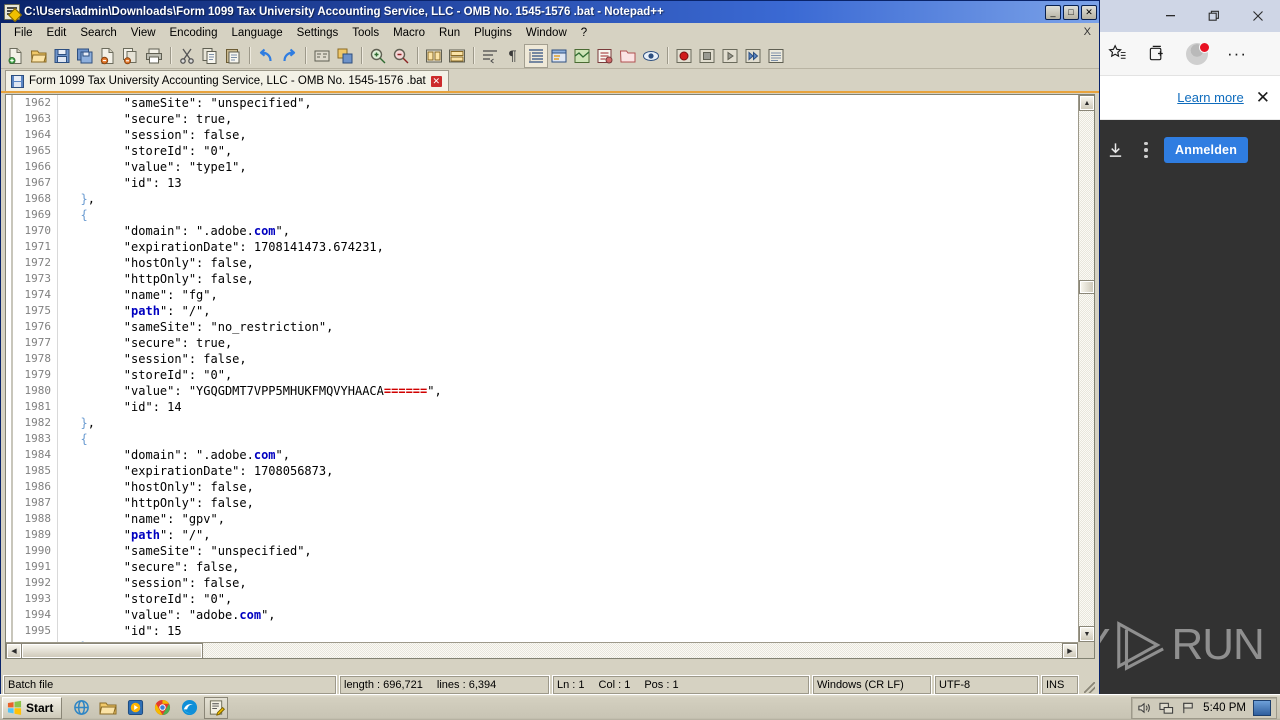 Image resolution: width=1280 pixels, height=720 pixels. I want to click on clock: 5:40 PM, so click(1224, 708).